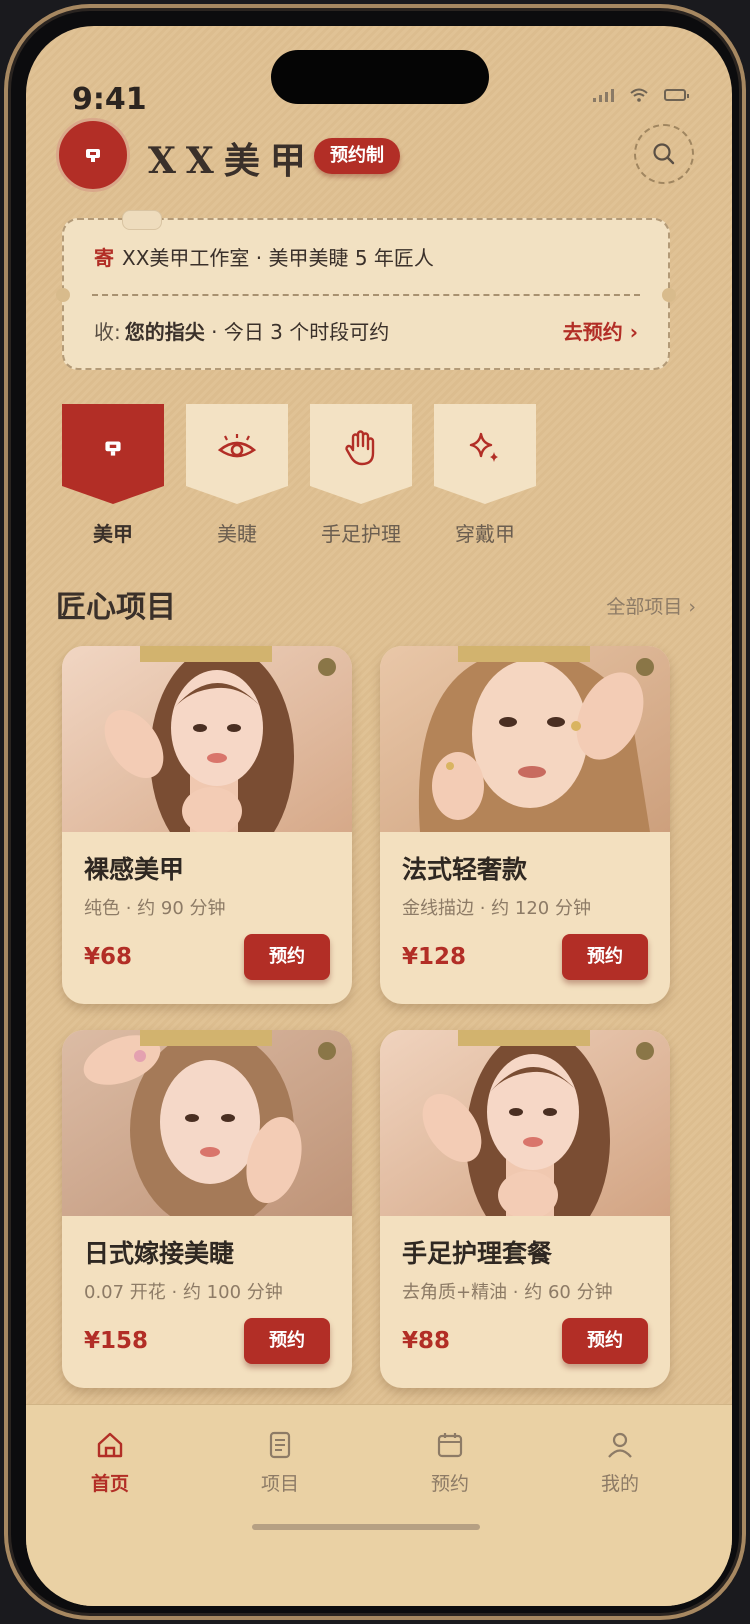 This screenshot has width=750, height=1624. I want to click on product-card: 法式轻奢款 金线描边 · 约 120 分钟 ¥128 预约, so click(525, 825).